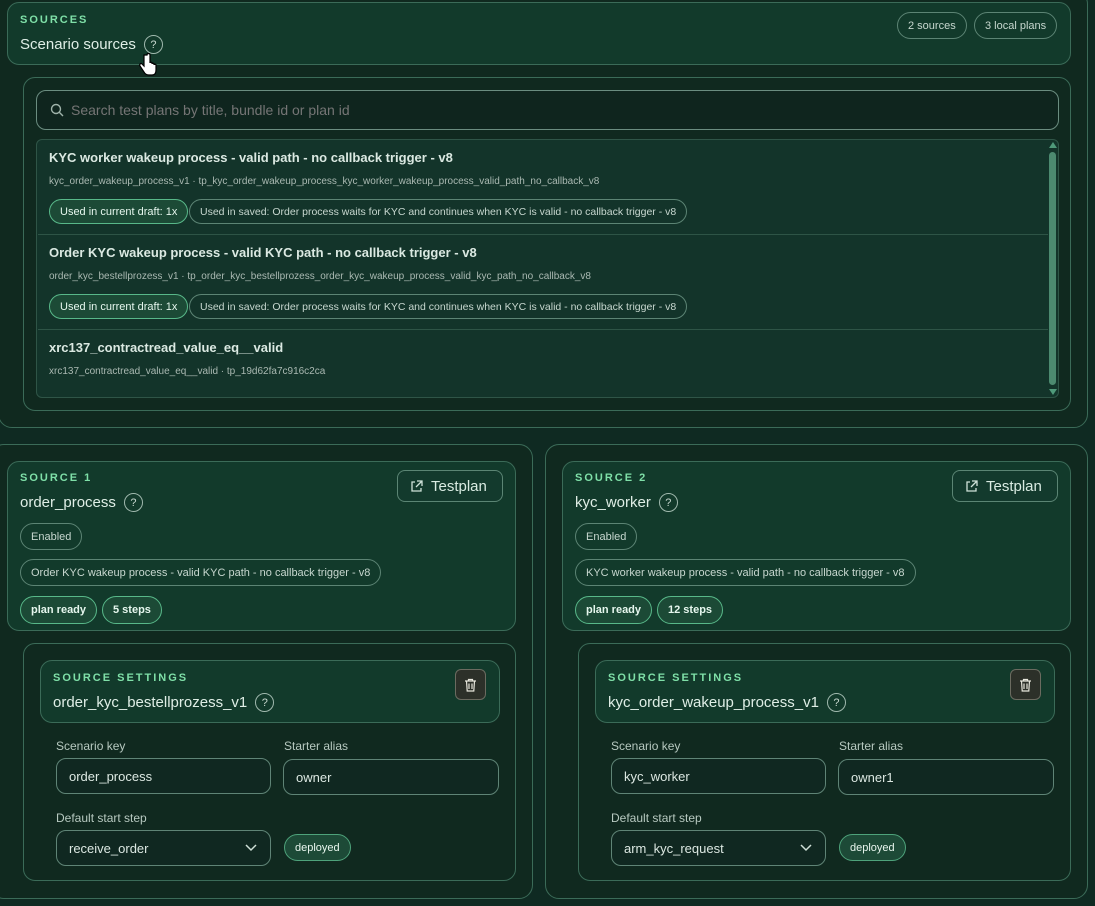 Image resolution: width=1095 pixels, height=906 pixels. I want to click on source-eyebrow: SOURCE 2, so click(611, 478).